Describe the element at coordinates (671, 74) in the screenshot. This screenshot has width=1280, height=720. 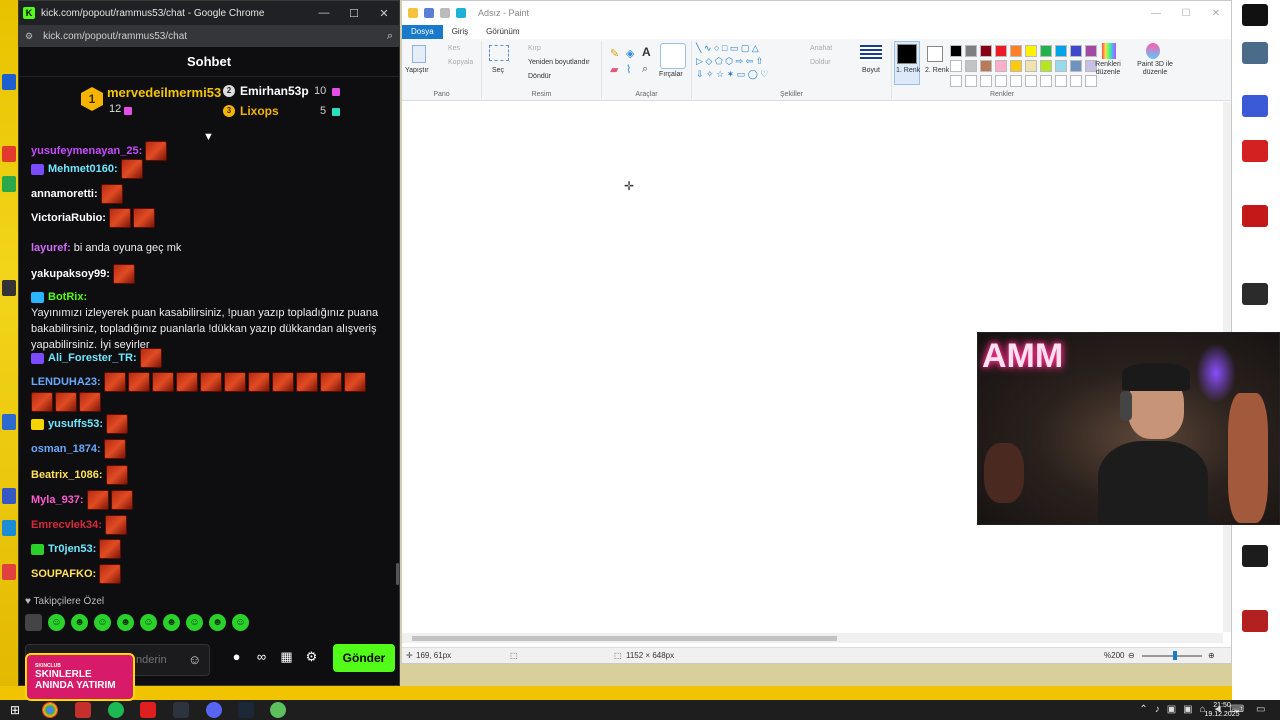
I see `brushes-button: Fırçalar` at that location.